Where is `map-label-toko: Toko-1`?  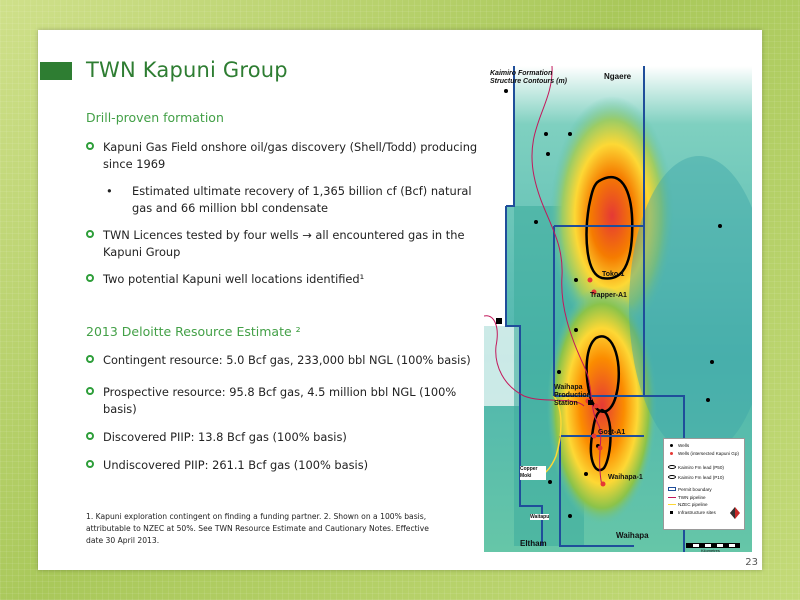 map-label-toko: Toko-1 is located at coordinates (613, 274).